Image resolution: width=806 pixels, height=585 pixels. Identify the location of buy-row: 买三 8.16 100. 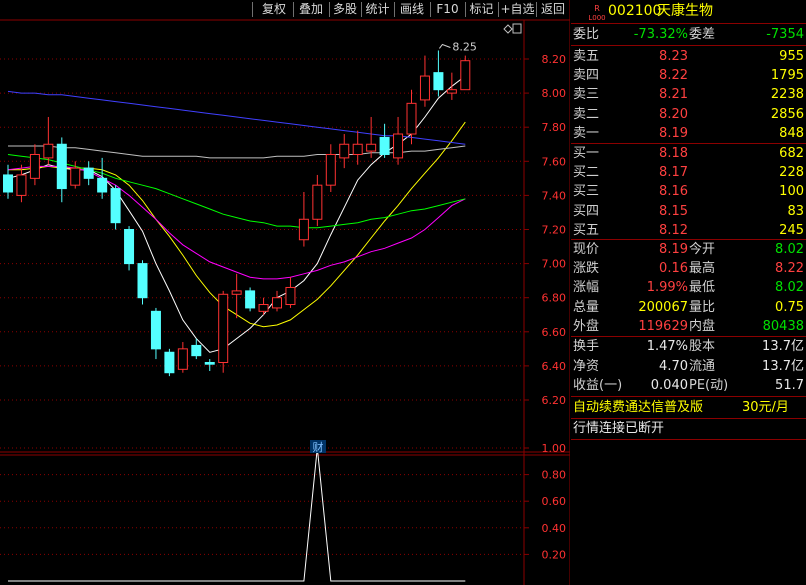
(688, 191).